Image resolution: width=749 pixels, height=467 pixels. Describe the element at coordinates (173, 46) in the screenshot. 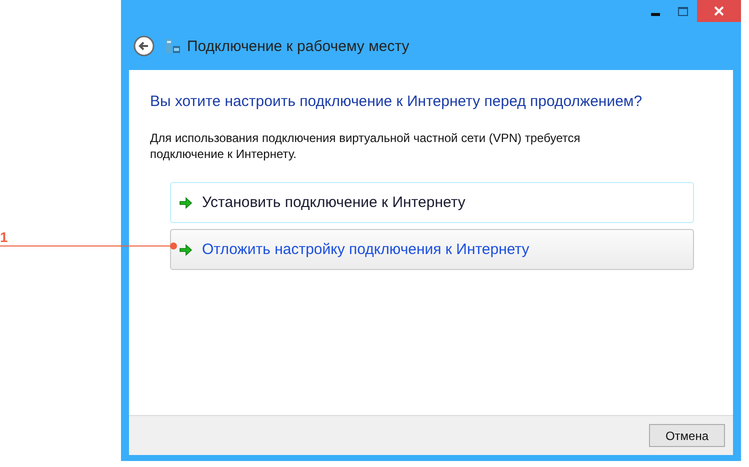

I see `network-icon` at that location.